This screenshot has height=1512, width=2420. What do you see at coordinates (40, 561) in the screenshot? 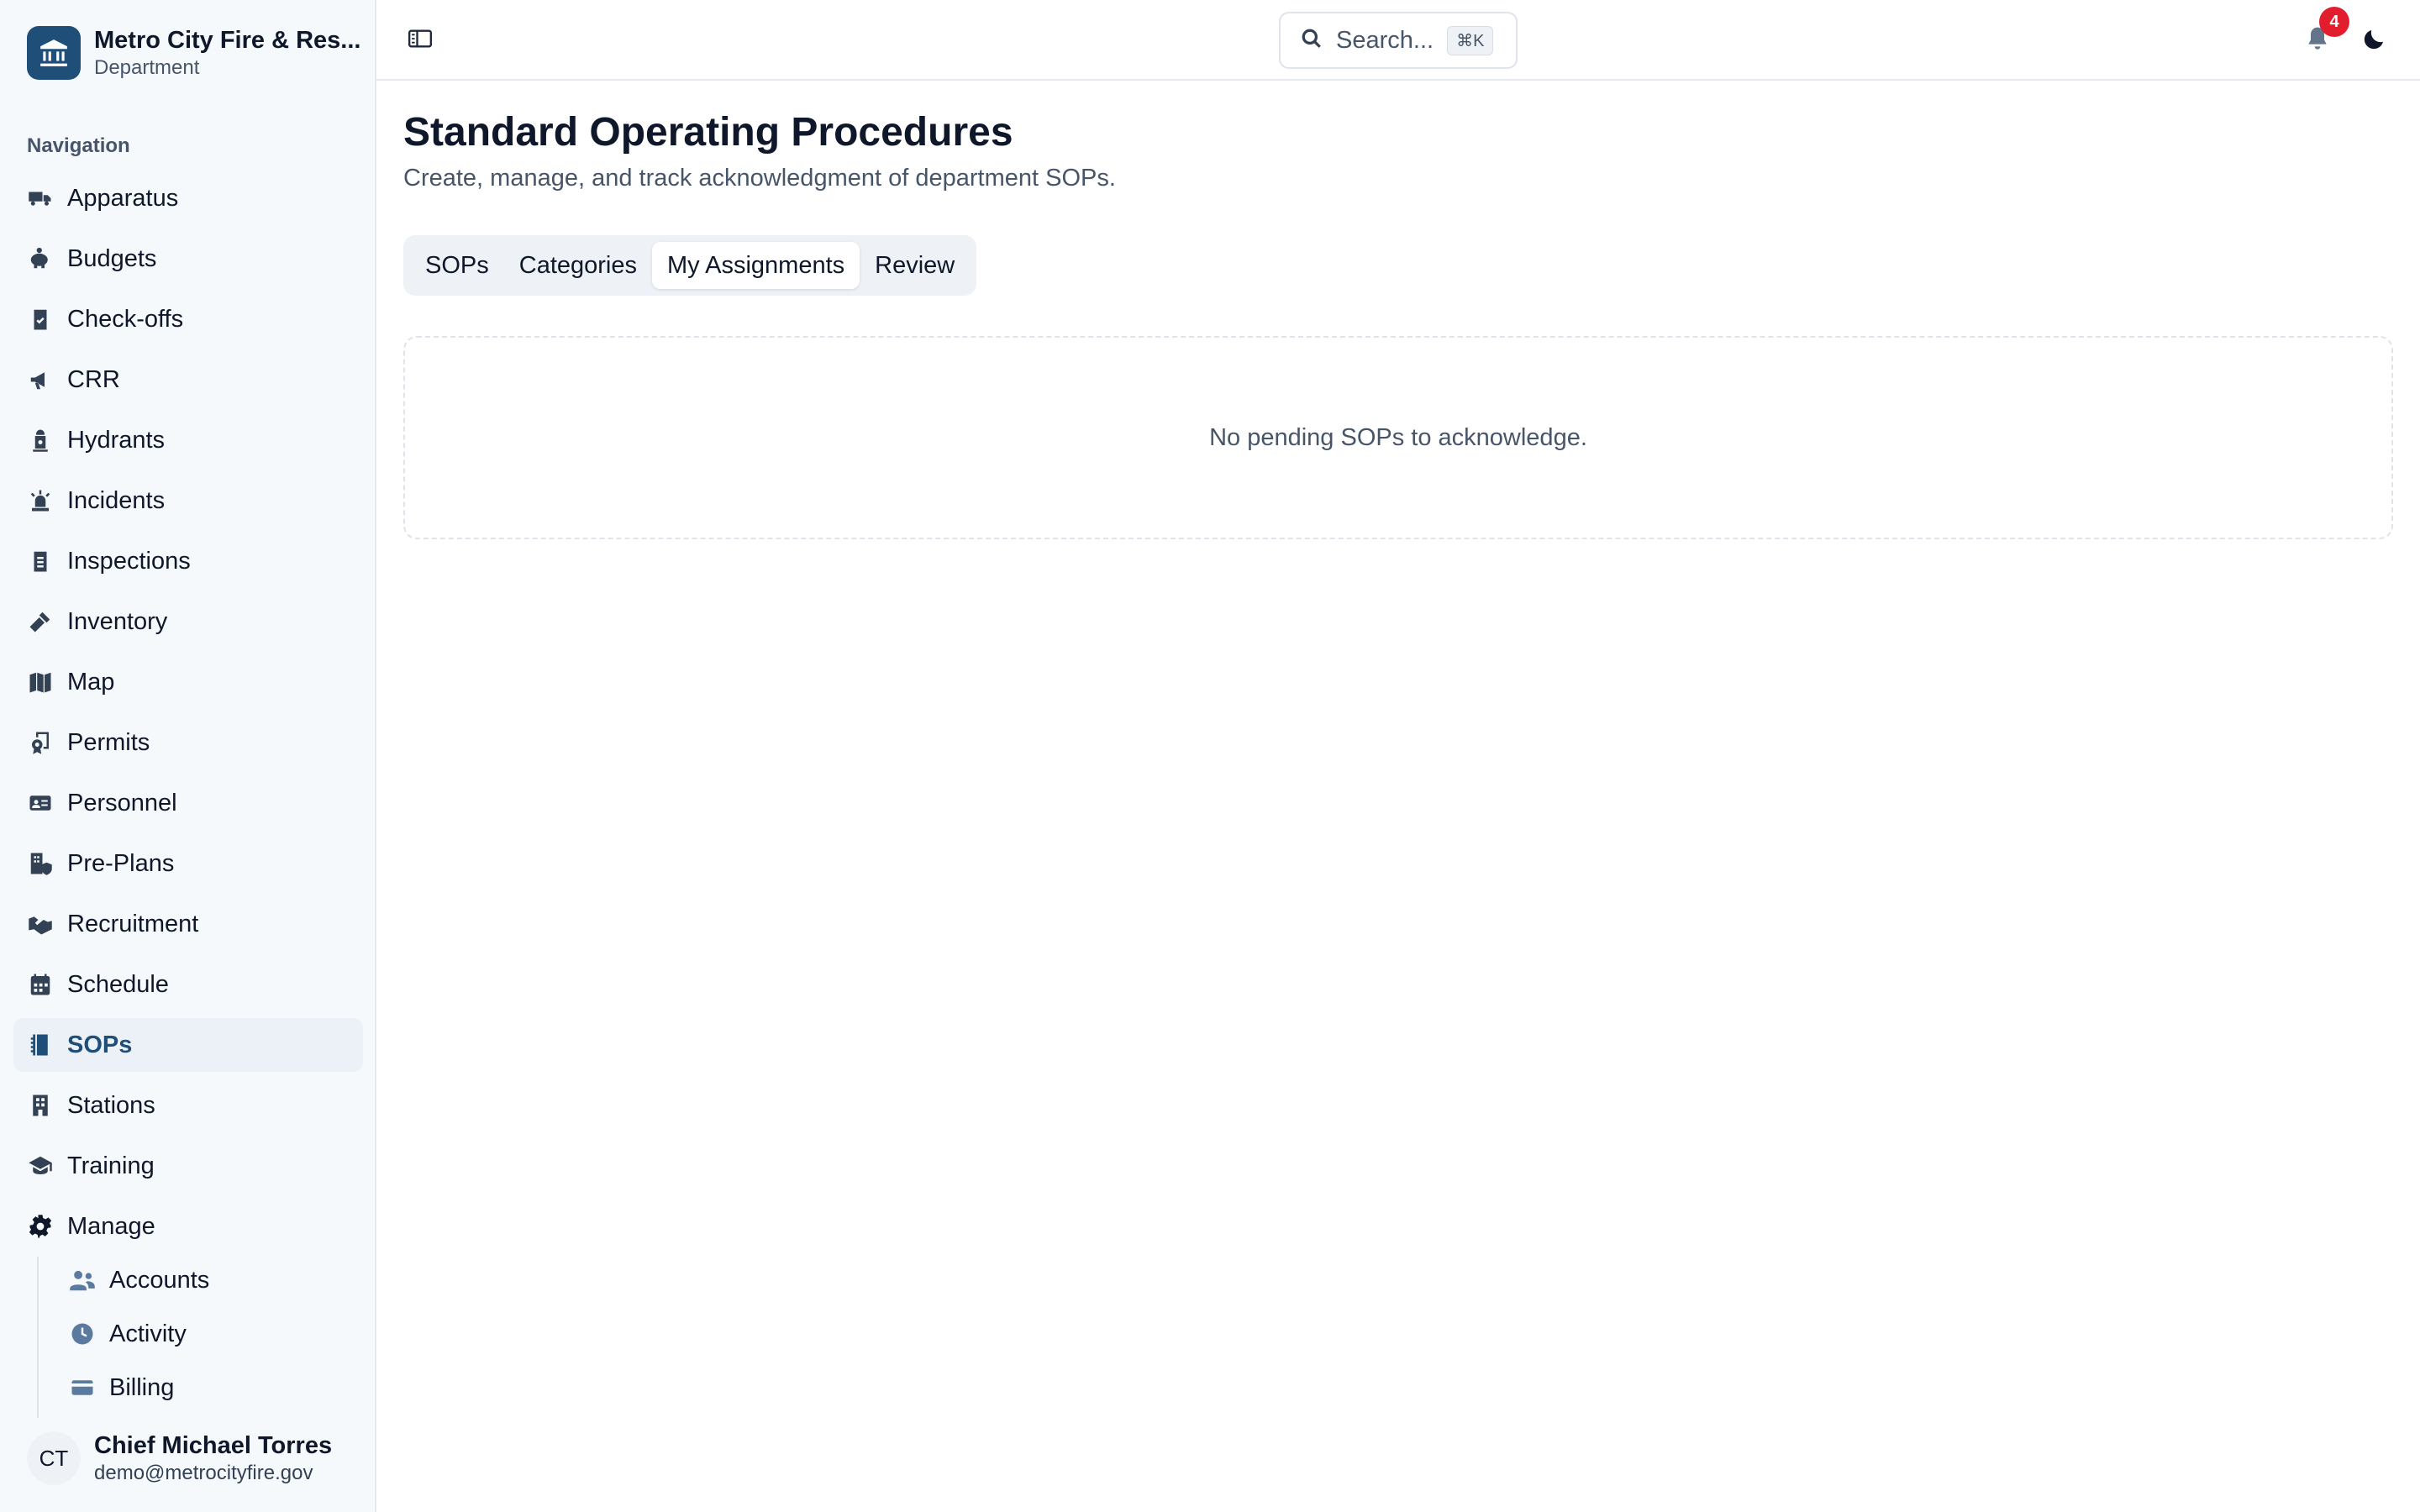
I see `clipboard-list-icon` at bounding box center [40, 561].